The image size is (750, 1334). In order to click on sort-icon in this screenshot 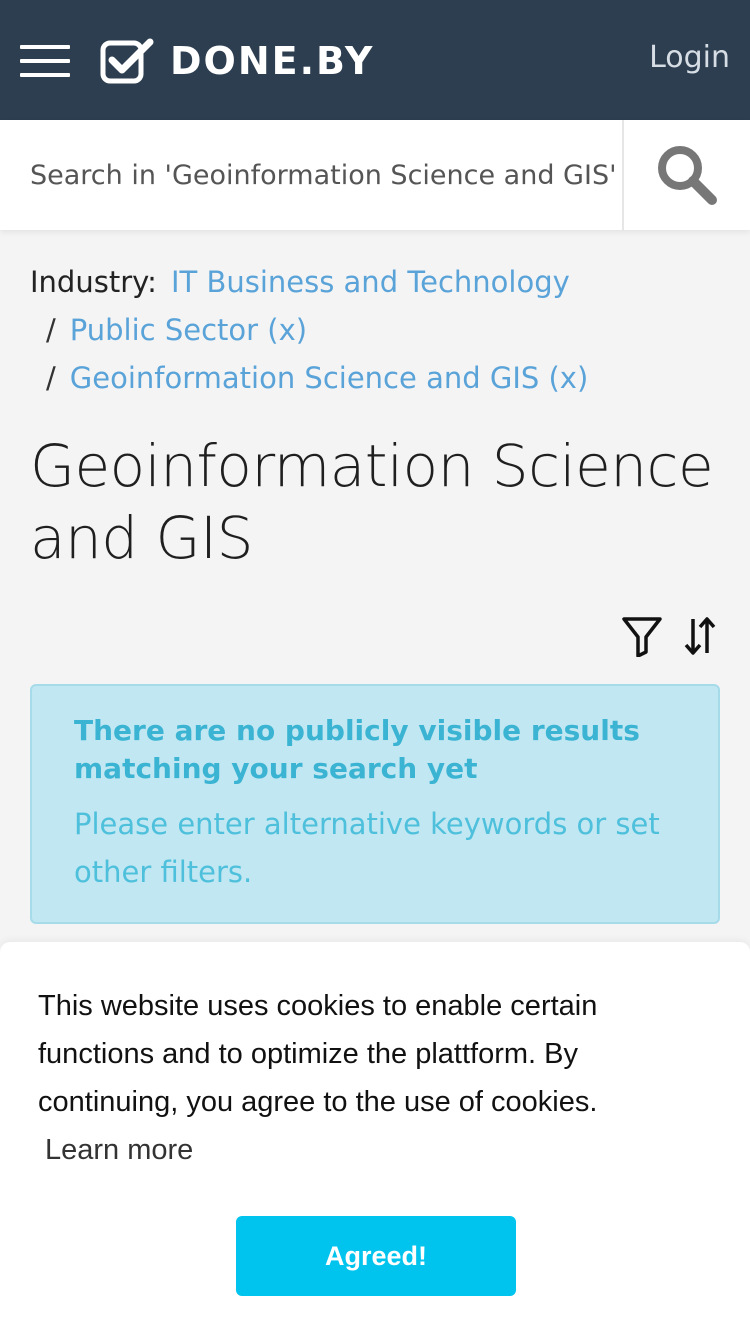, I will do `click(700, 636)`.